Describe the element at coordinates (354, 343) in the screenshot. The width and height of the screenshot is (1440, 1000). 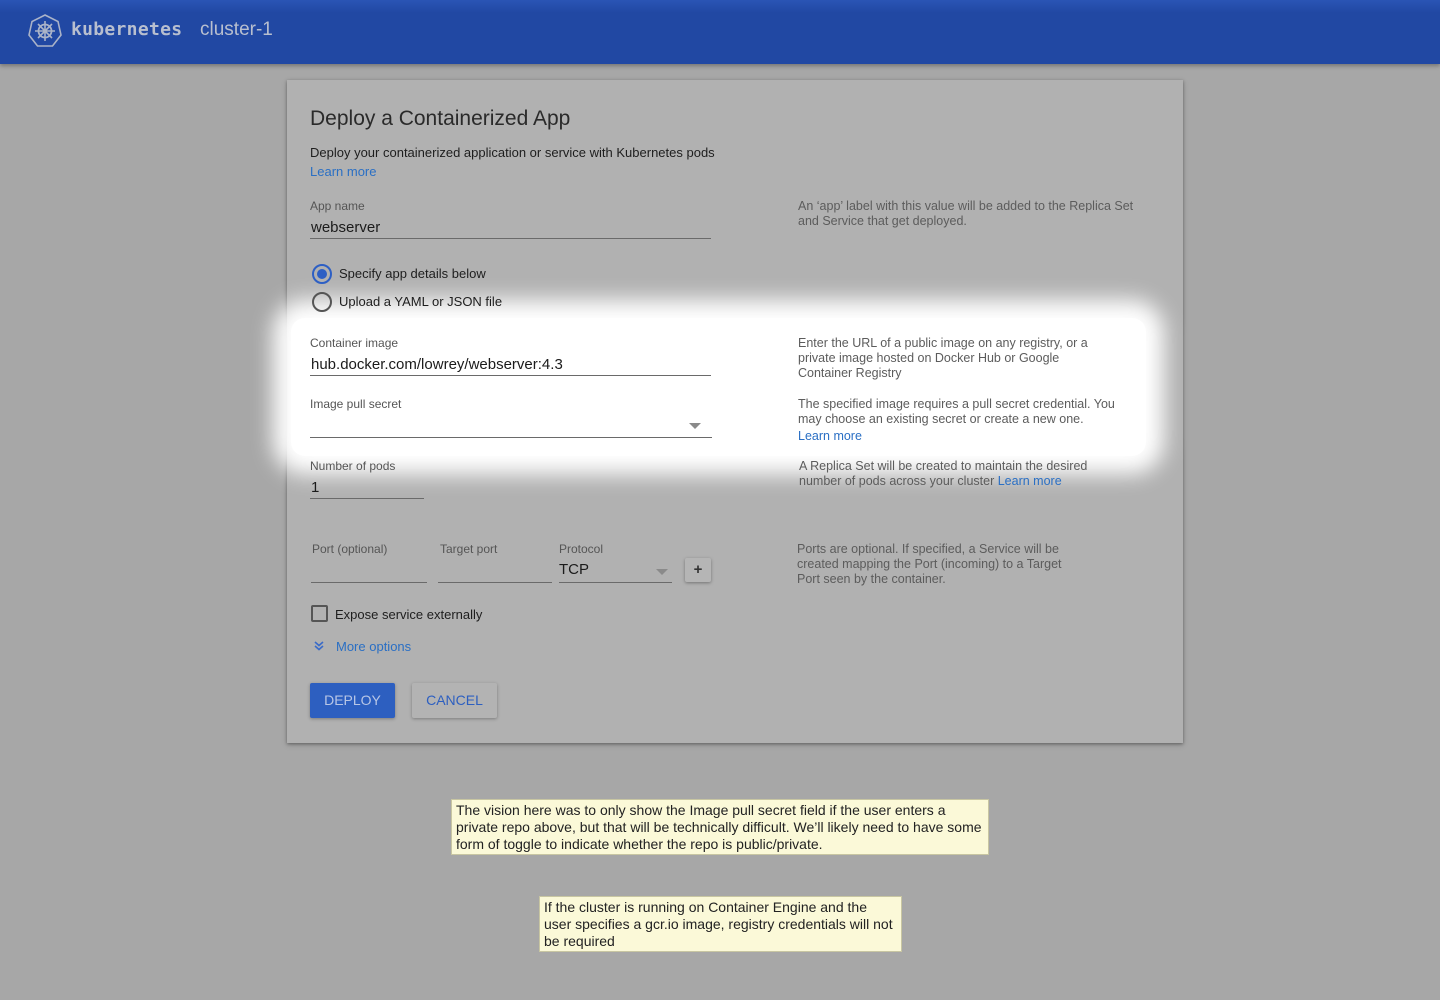
I see `container-image-label: Container image` at that location.